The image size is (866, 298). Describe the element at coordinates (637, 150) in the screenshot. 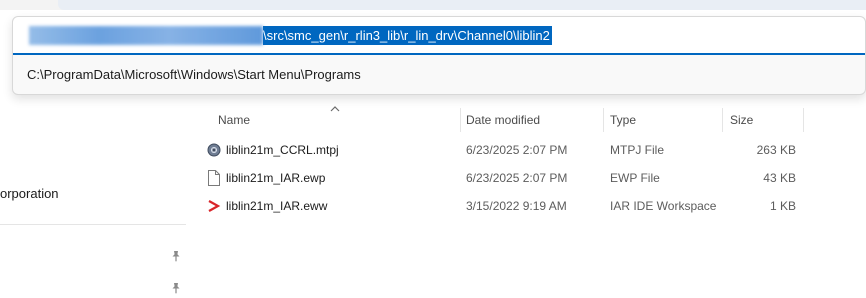

I see `file-type: MTPJ File` at that location.